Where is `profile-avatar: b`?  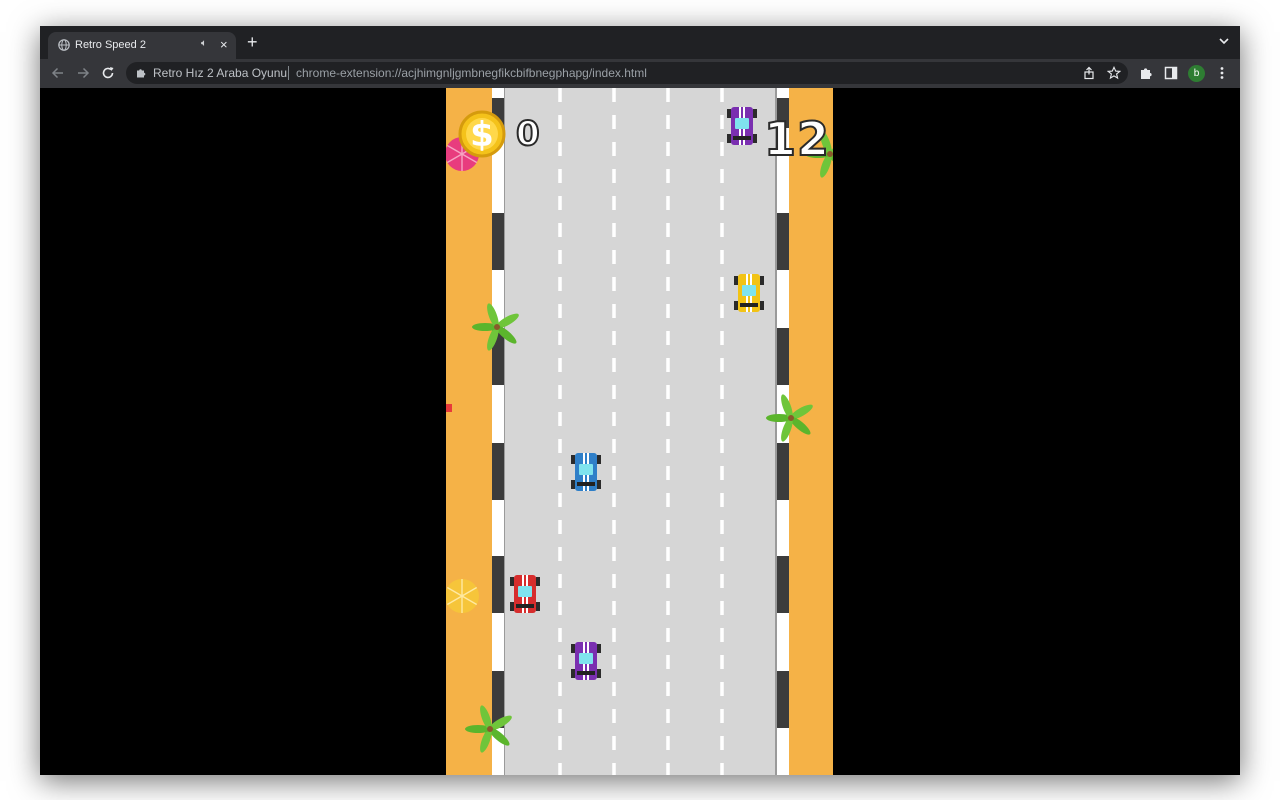
profile-avatar: b is located at coordinates (1196, 73).